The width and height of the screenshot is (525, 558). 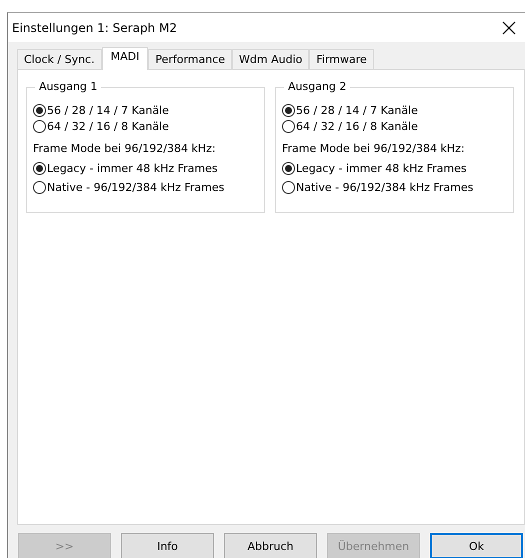 I want to click on dialog-button: Abbruch, so click(x=270, y=545).